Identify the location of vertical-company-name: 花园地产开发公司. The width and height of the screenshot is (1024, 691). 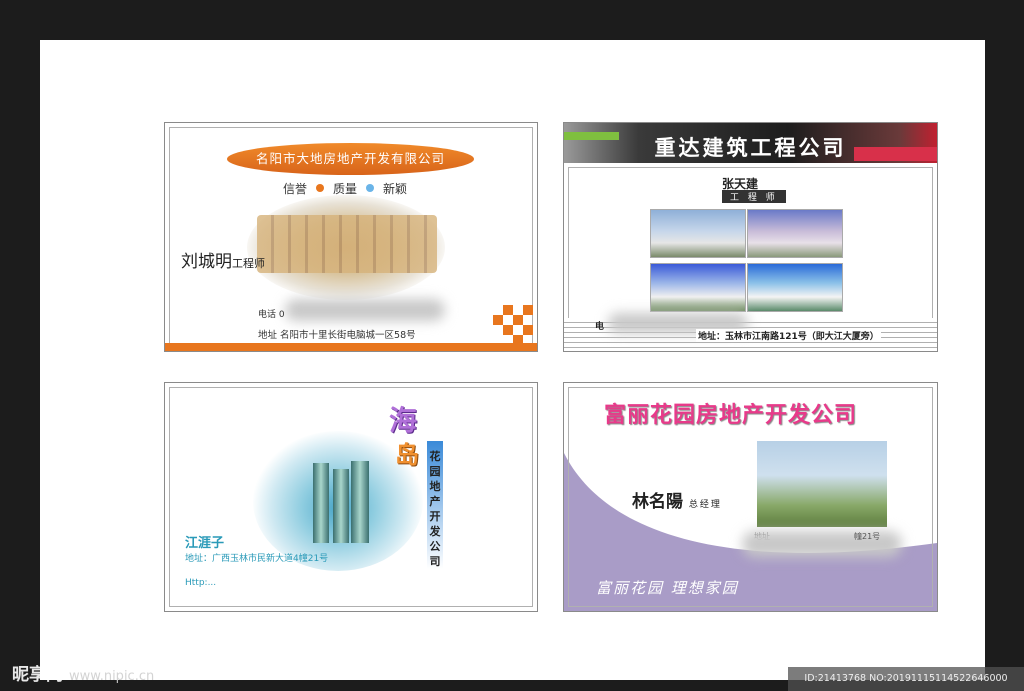
(435, 509).